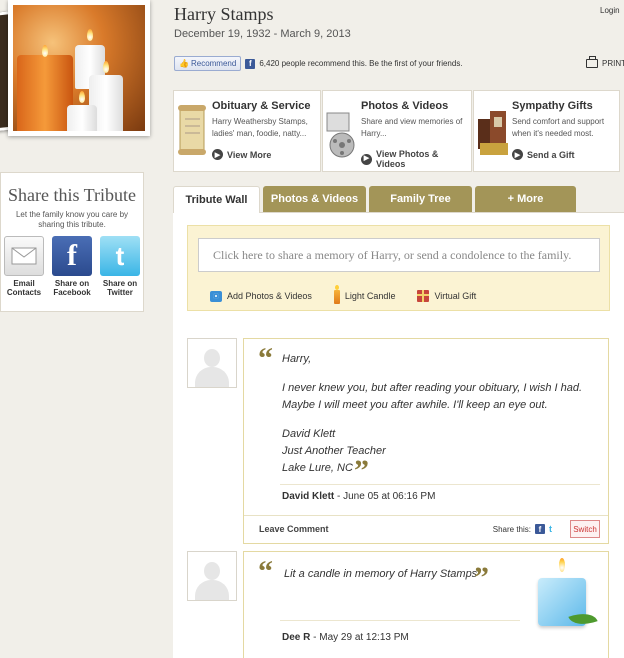 Image resolution: width=624 pixels, height=658 pixels. What do you see at coordinates (317, 468) in the screenshot?
I see `post-signature-location: Lake Lure, NC` at bounding box center [317, 468].